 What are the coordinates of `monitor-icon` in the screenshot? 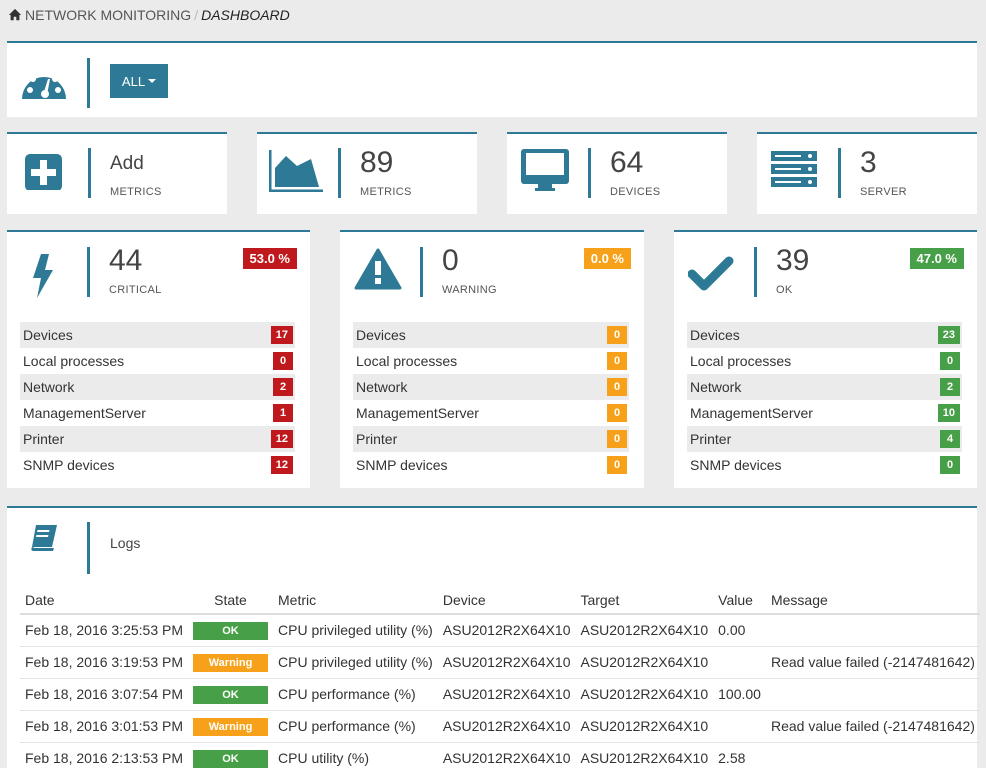 It's located at (545, 170).